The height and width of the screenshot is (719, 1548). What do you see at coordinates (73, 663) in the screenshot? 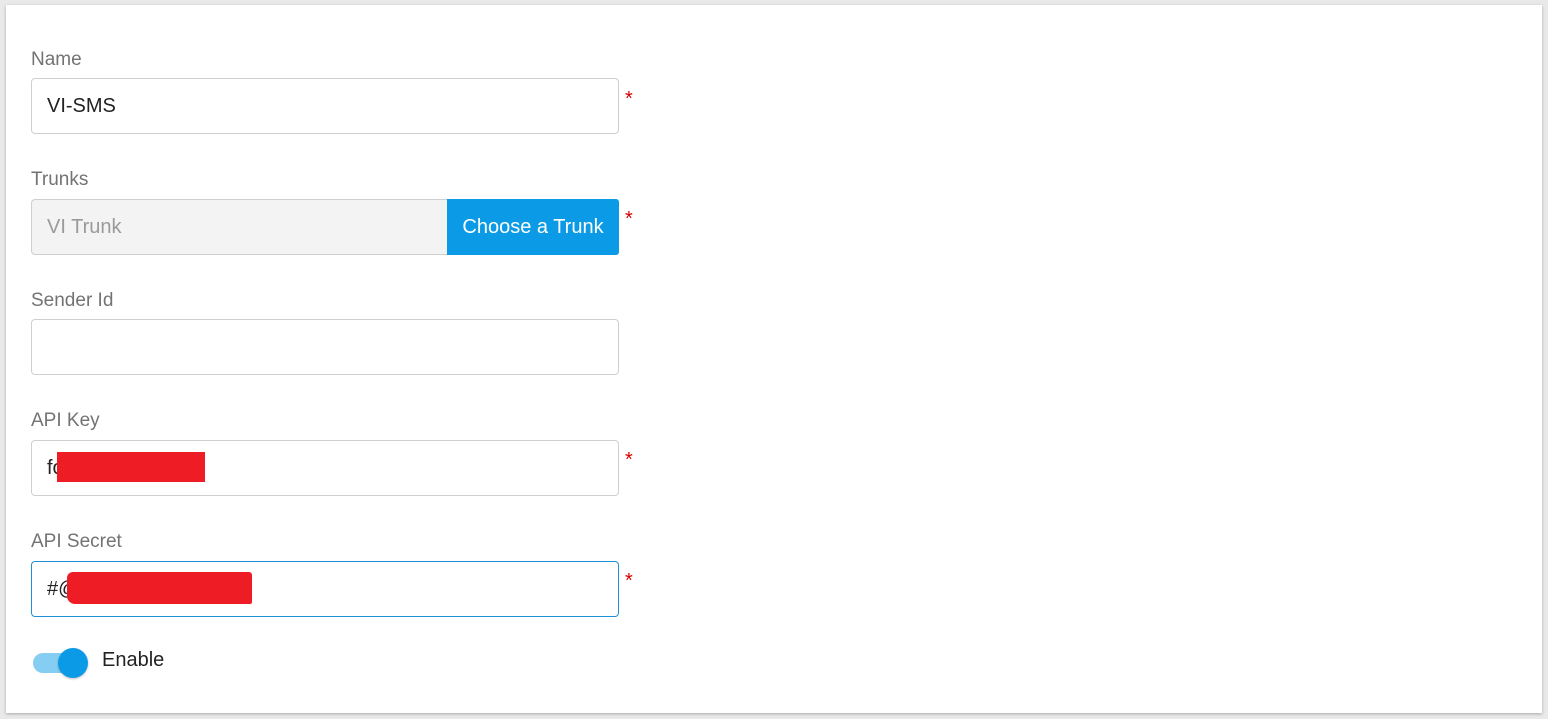
I see `enable-toggle-thumb` at bounding box center [73, 663].